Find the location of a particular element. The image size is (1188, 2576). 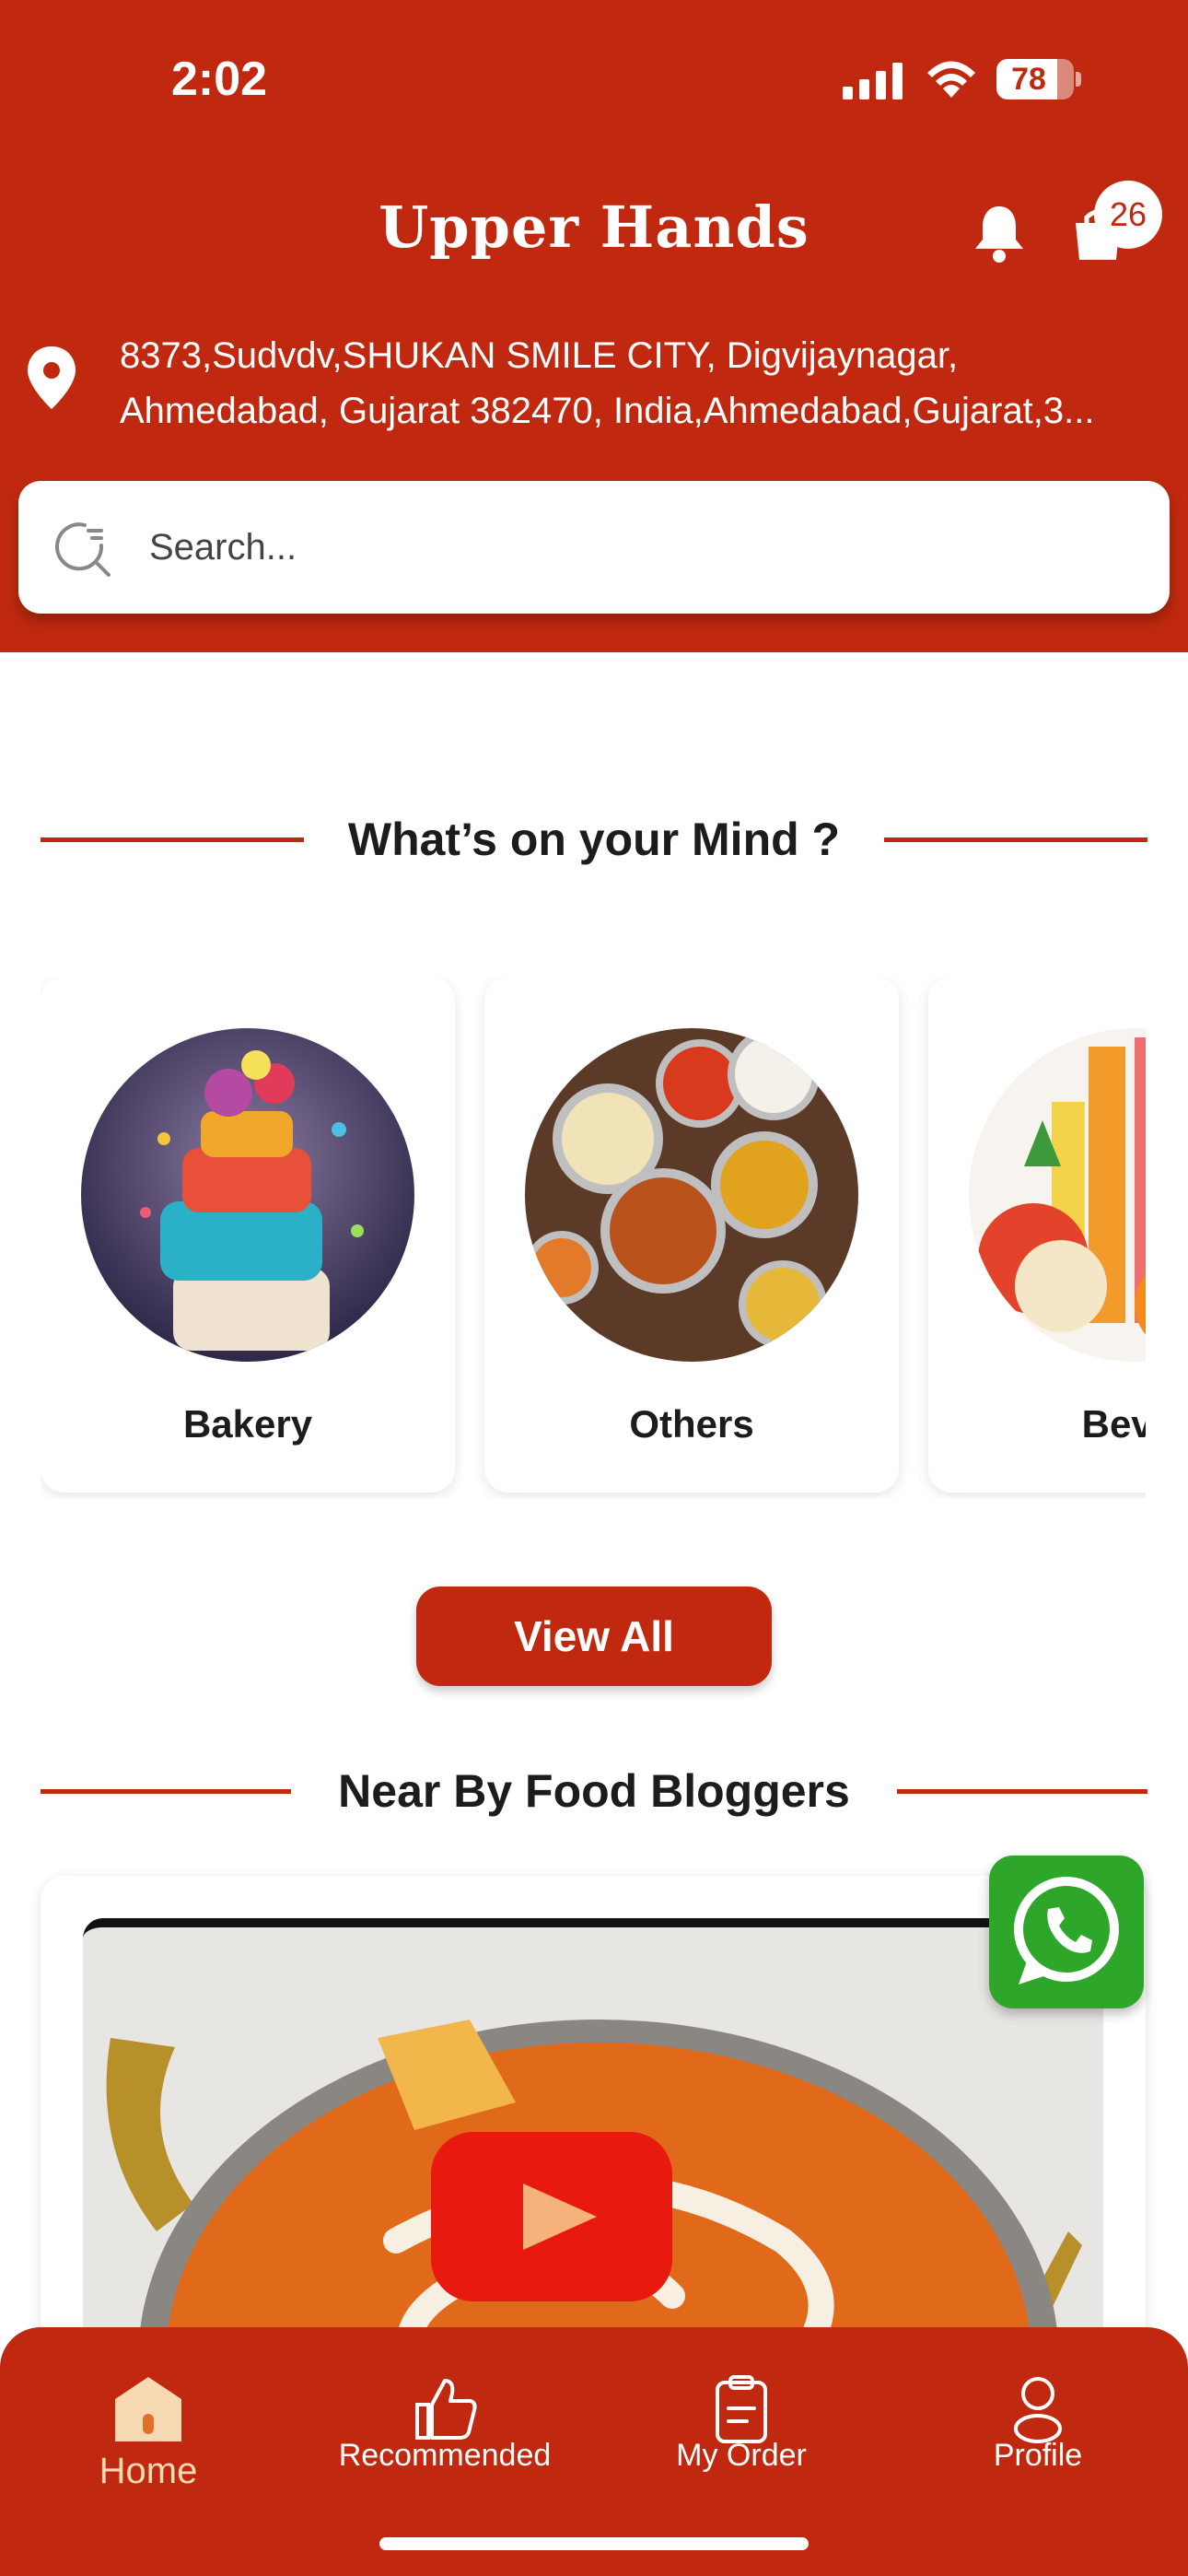

notification-bell-icon is located at coordinates (999, 233).